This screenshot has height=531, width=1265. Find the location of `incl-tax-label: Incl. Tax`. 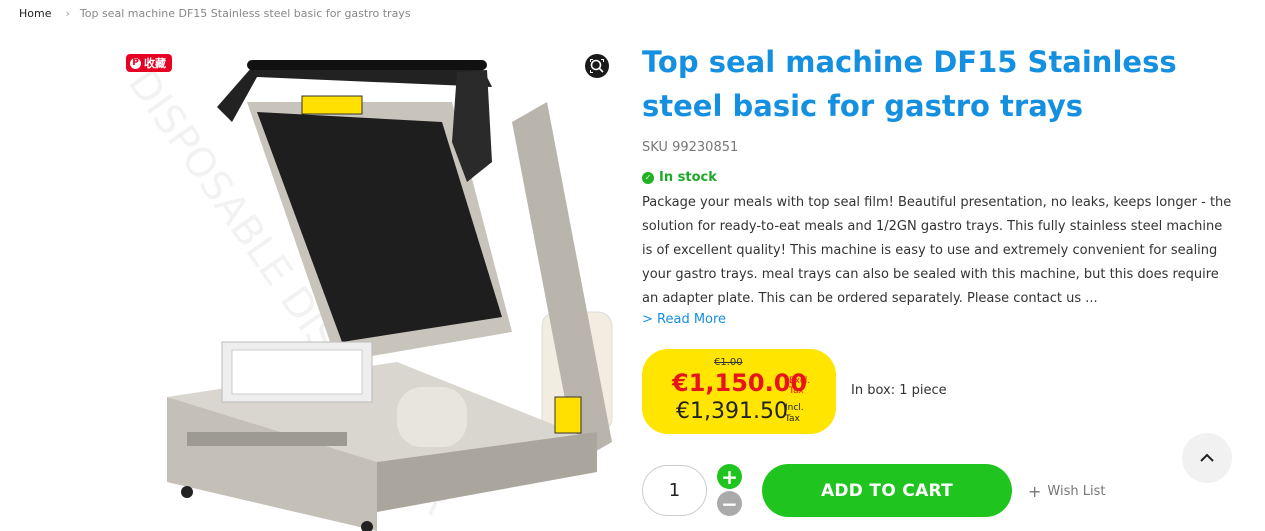

incl-tax-label: Incl. Tax is located at coordinates (794, 414).